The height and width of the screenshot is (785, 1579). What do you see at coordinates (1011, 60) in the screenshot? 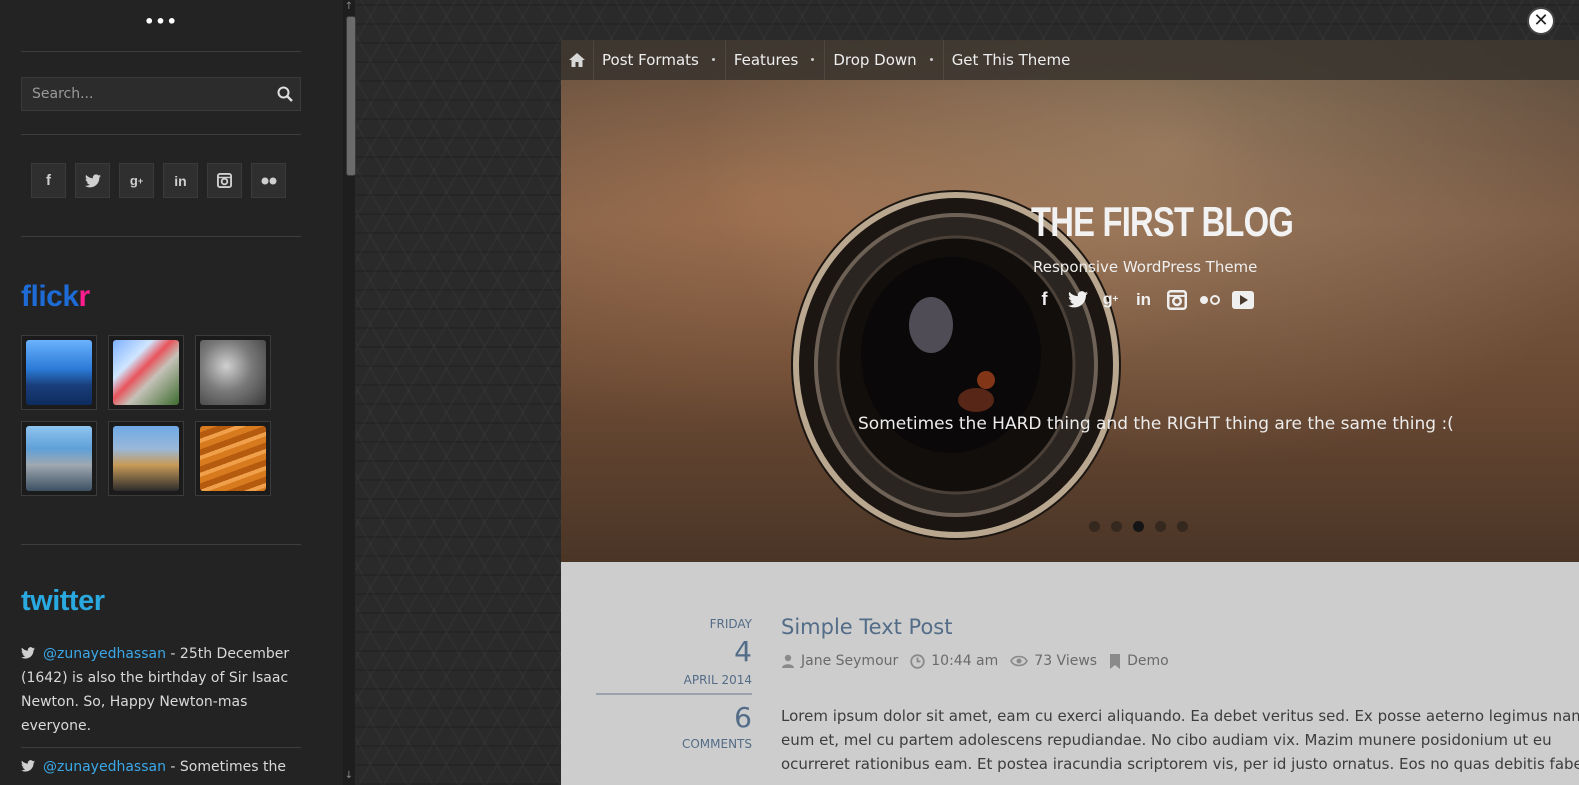
I see `nav-item-label: Get This Theme` at bounding box center [1011, 60].